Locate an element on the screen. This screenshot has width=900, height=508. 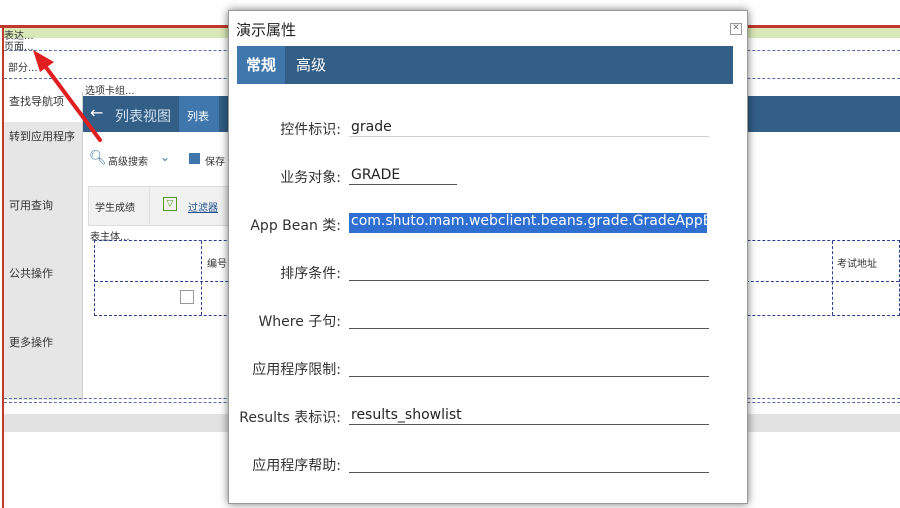
tab-general: 常规 is located at coordinates (261, 65).